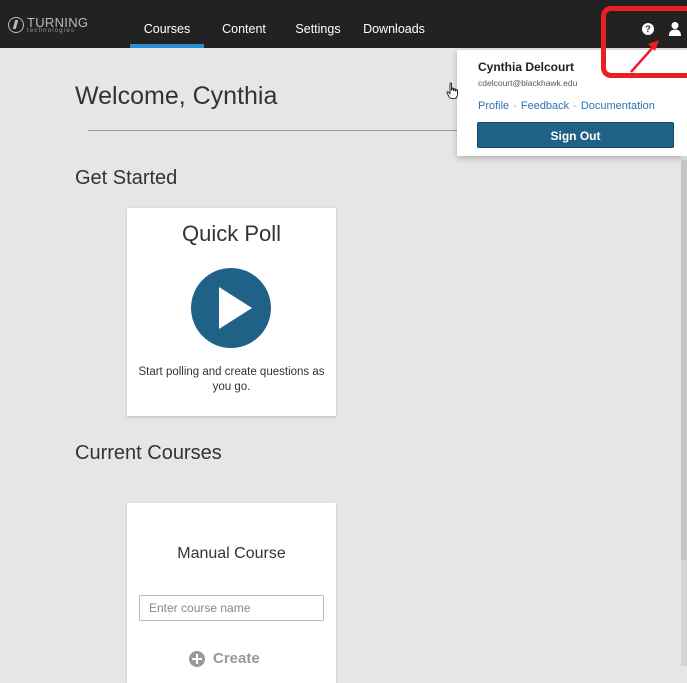  I want to click on feedback-link: Feedback, so click(545, 106).